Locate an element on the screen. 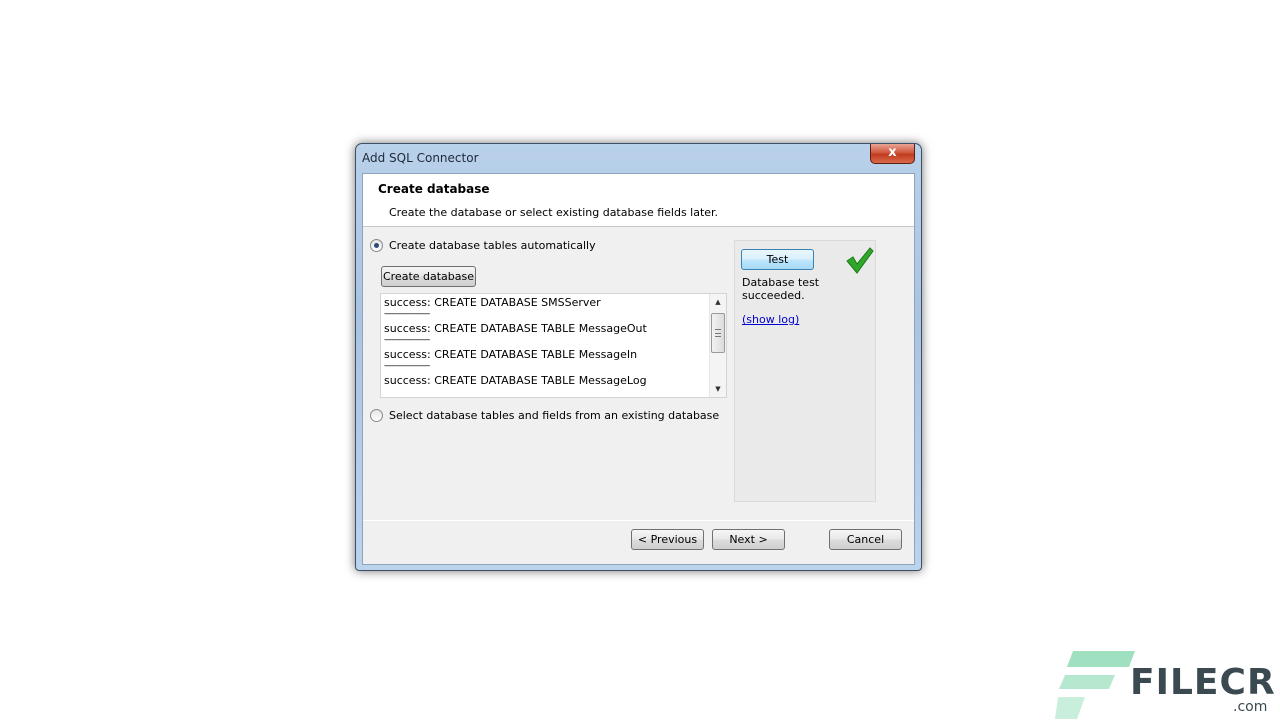 This screenshot has width=1280, height=720. scroll-up-arrow-icon: ▲ is located at coordinates (718, 302).